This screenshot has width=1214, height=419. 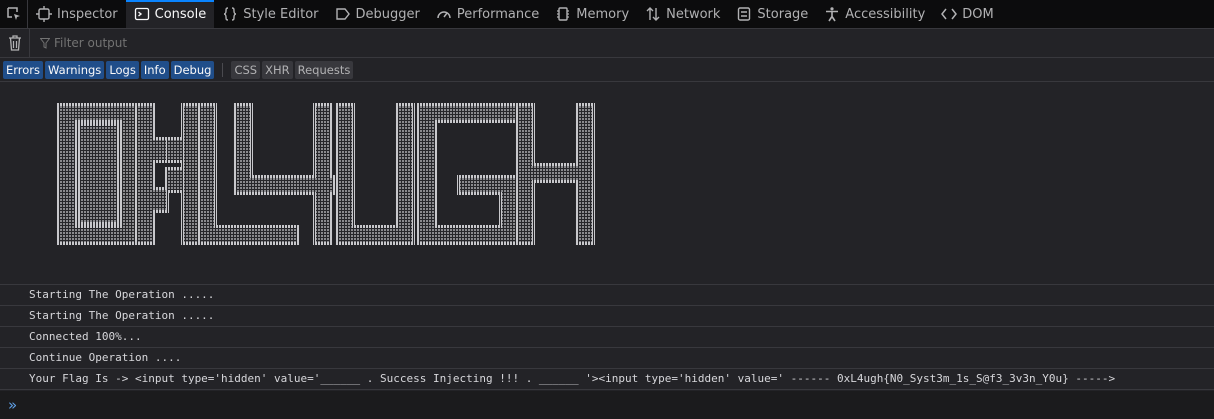 What do you see at coordinates (281, 14) in the screenshot?
I see `tab-label: Style Editor` at bounding box center [281, 14].